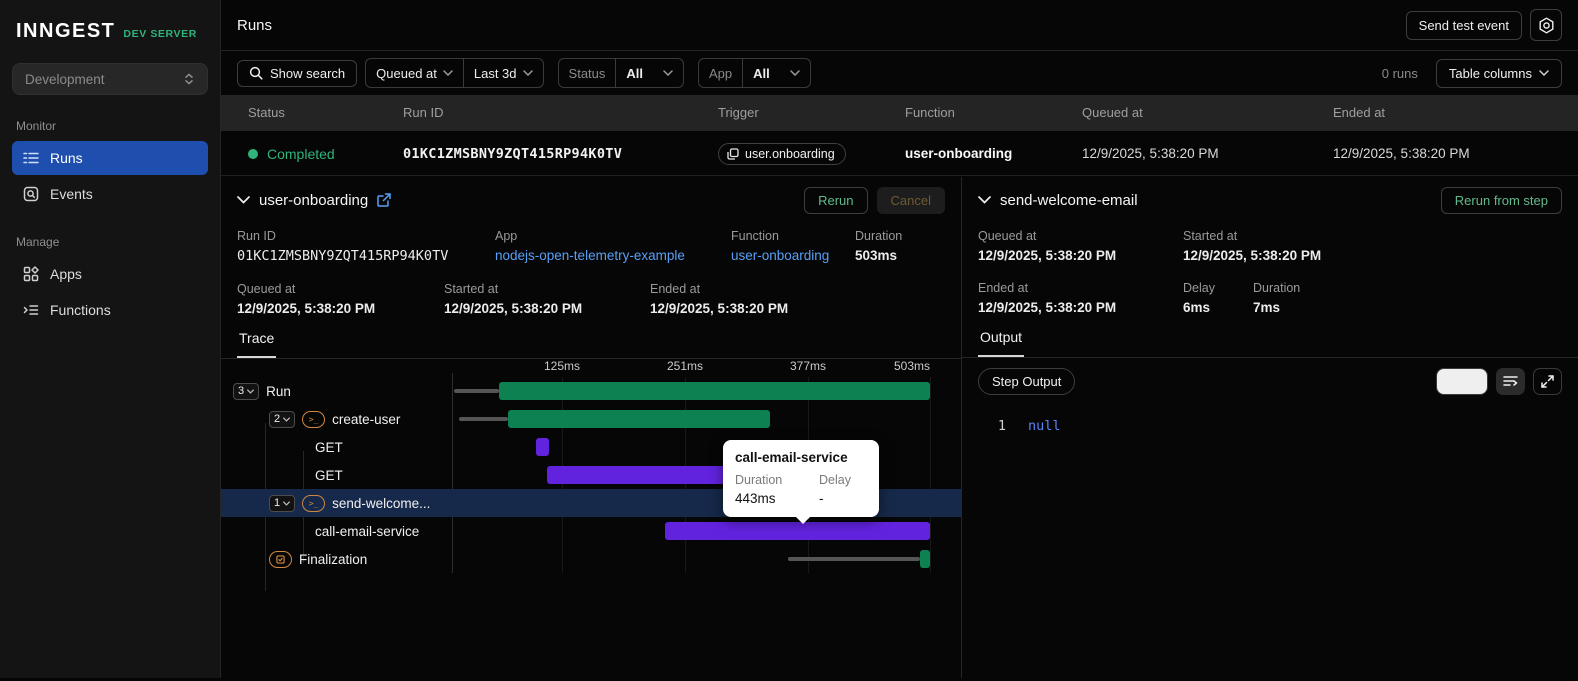 The image size is (1578, 681). Describe the element at coordinates (1252, 246) in the screenshot. I see `field-step-started-at: Started at 12/9/2025, 5:38:20 PM` at that location.